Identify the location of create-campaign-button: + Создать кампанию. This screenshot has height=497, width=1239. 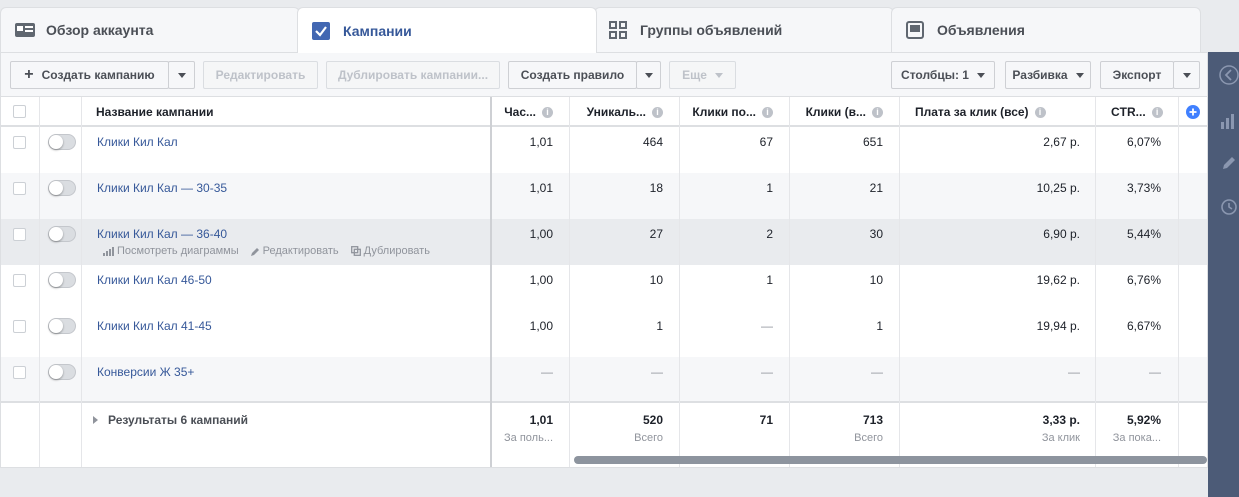
(89, 75).